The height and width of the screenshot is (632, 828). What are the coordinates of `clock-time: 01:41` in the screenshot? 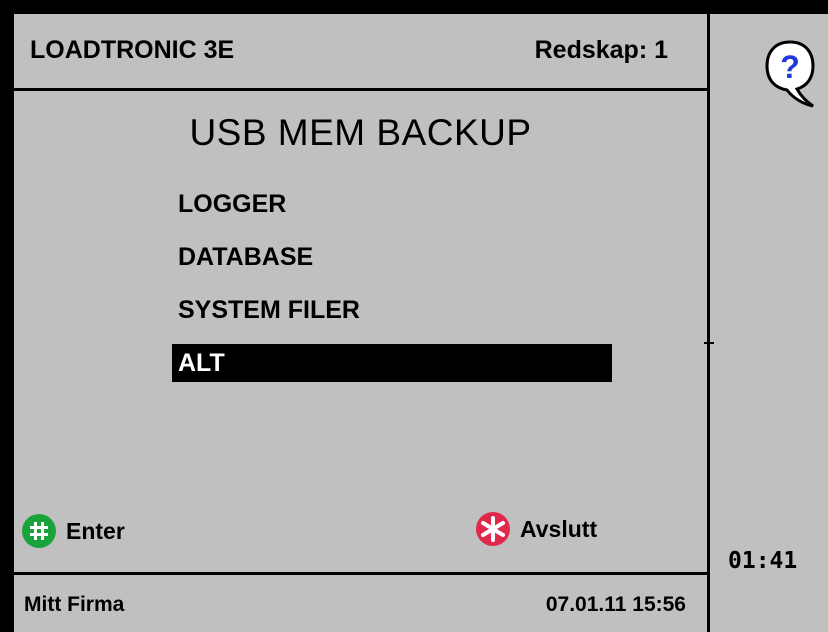 It's located at (763, 561).